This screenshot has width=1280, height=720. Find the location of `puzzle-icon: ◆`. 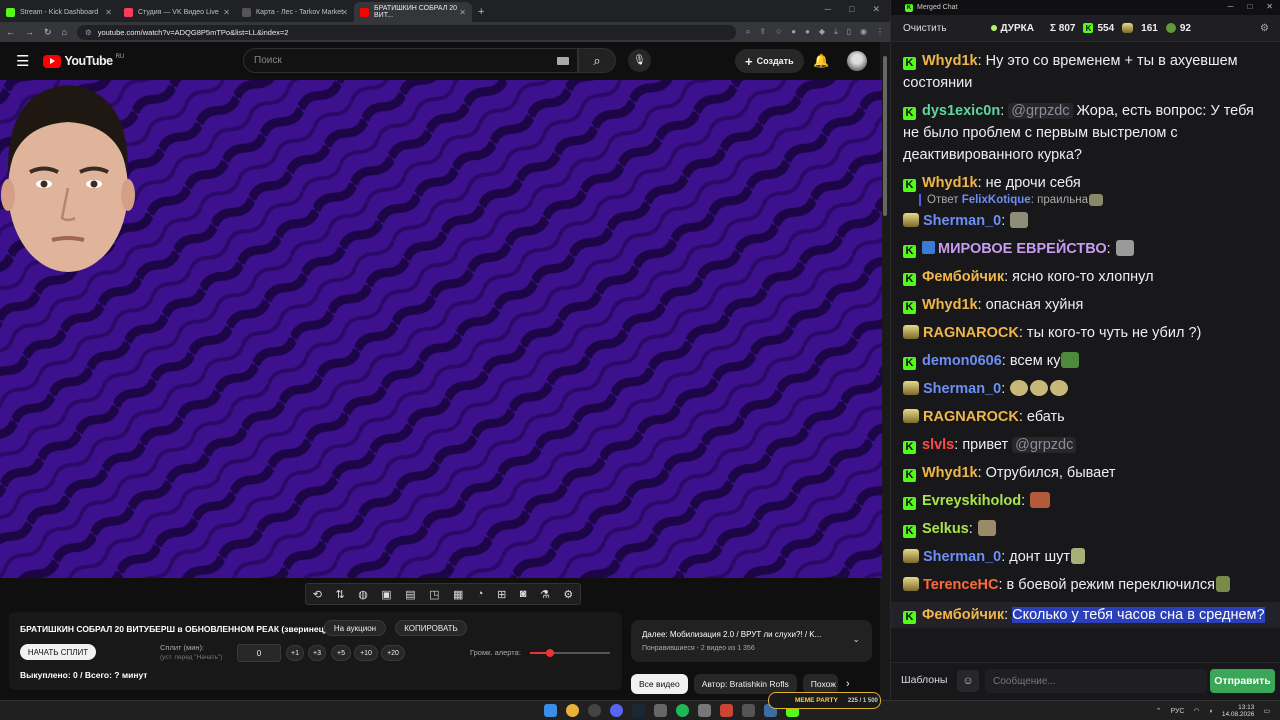

puzzle-icon: ◆ is located at coordinates (822, 32).